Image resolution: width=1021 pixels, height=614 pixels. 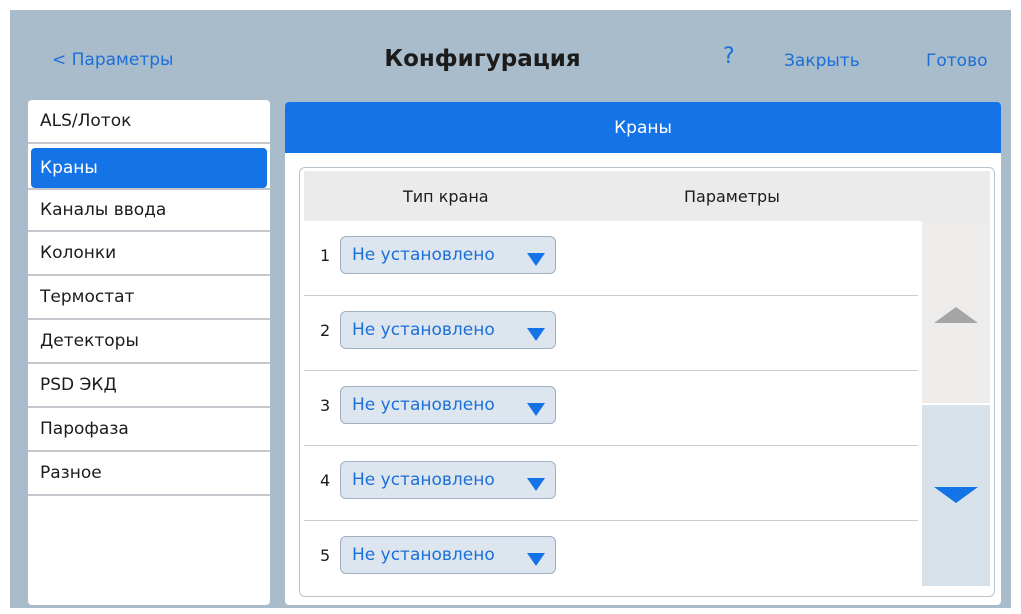 I want to click on sidebar-item-headspace: Парофаза, so click(x=149, y=430).